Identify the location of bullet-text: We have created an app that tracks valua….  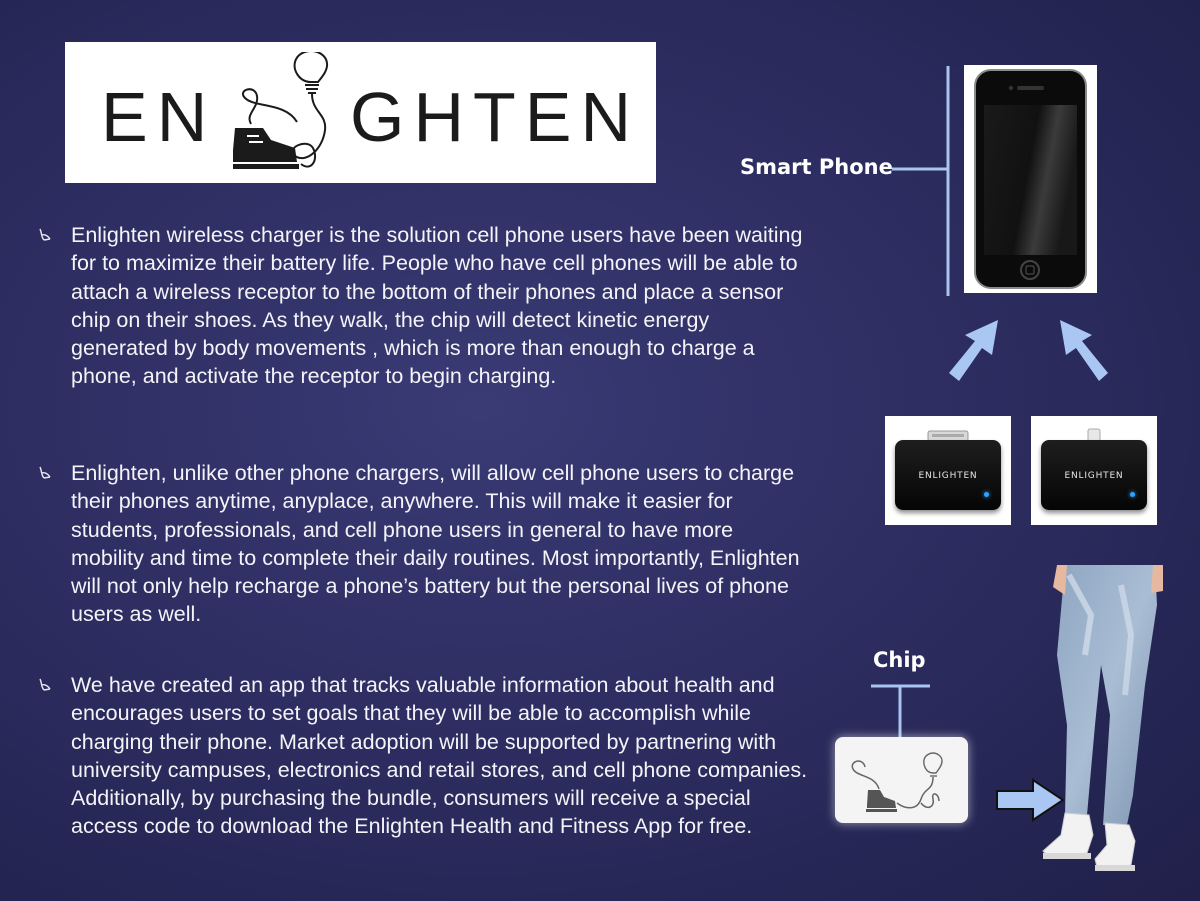
(439, 756).